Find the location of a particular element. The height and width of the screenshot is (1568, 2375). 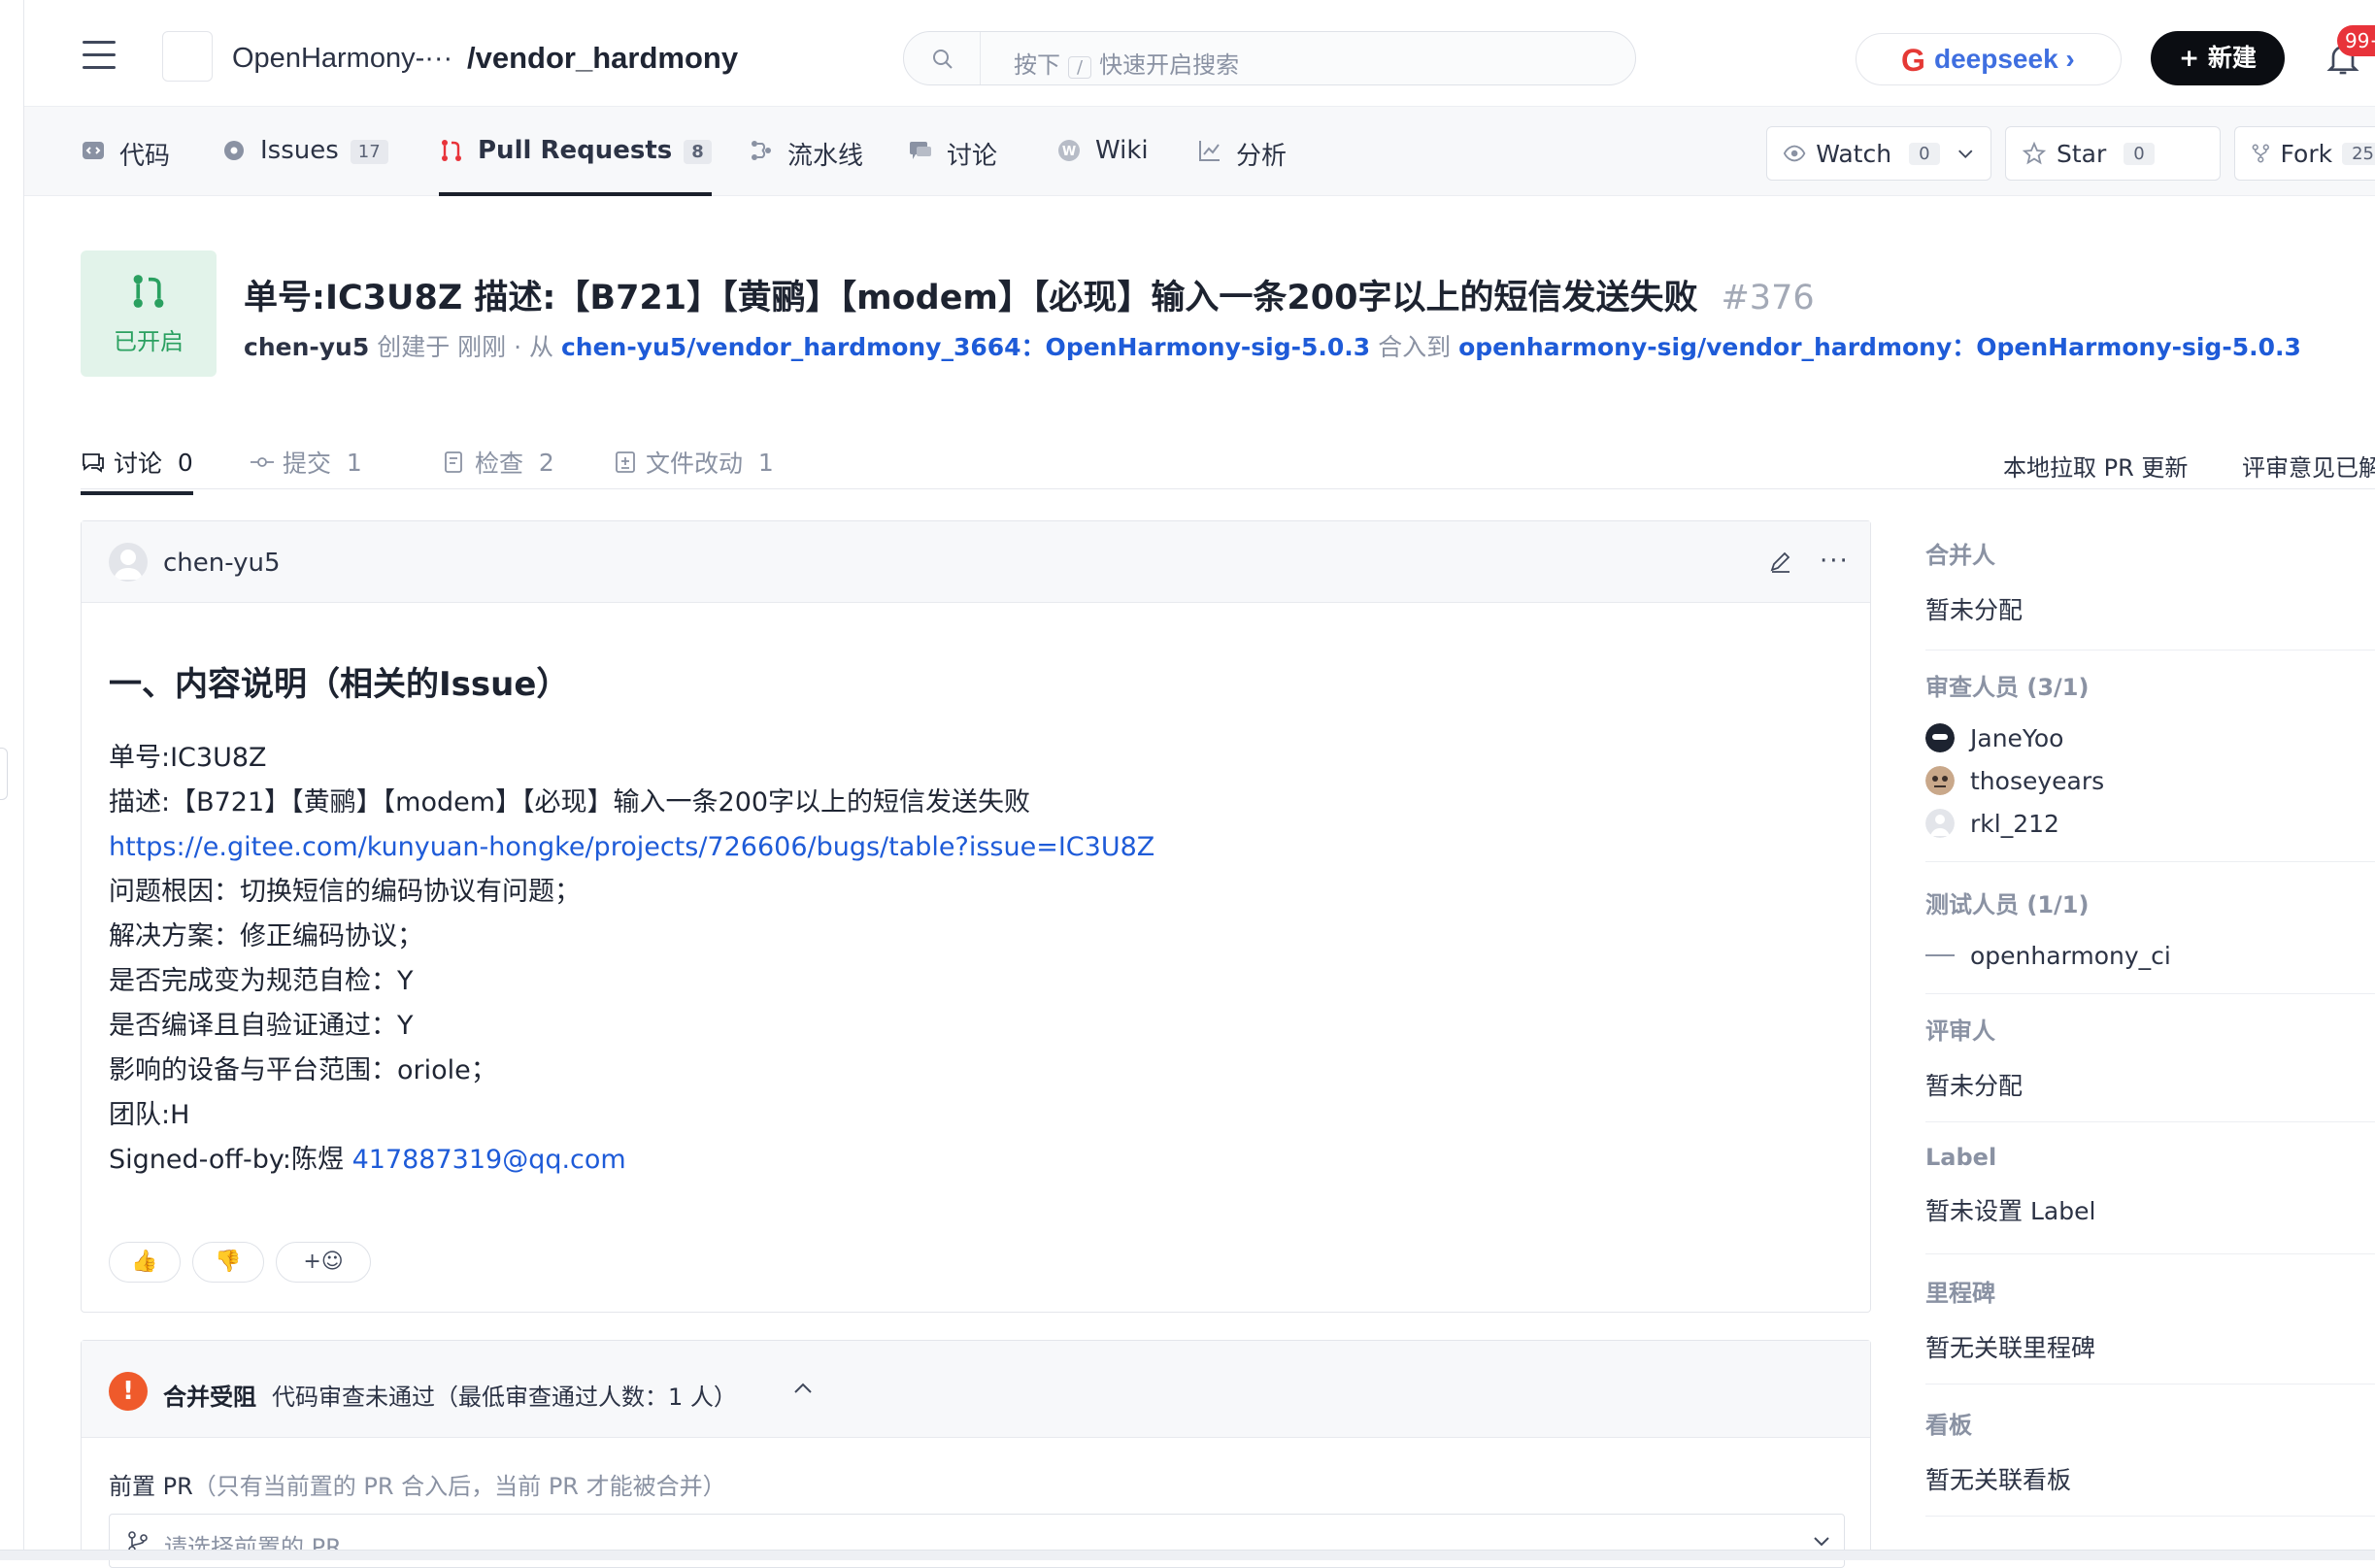

sidebar-testers: 测试人员 (1/1) openharmony_ci is located at coordinates (2150, 940).